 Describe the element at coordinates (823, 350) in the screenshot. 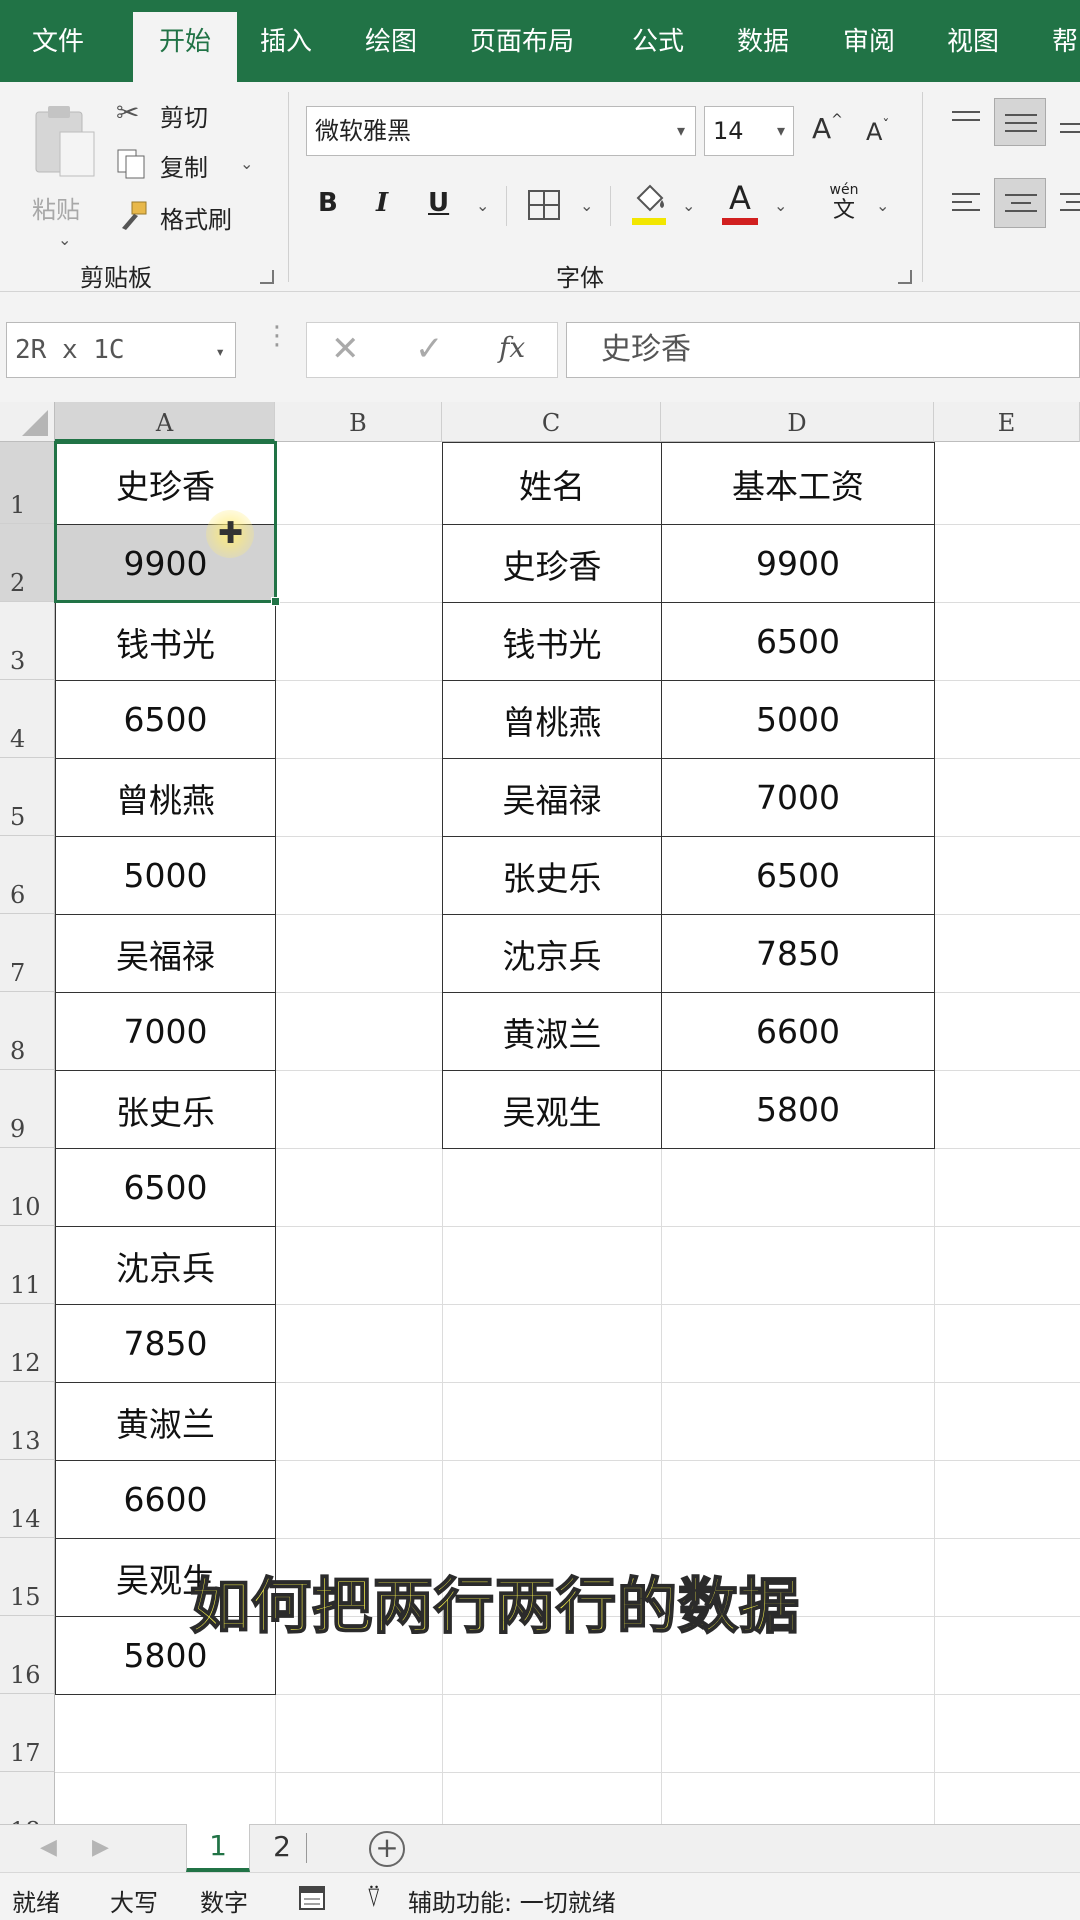

I see `formula-input: 史珍香` at that location.